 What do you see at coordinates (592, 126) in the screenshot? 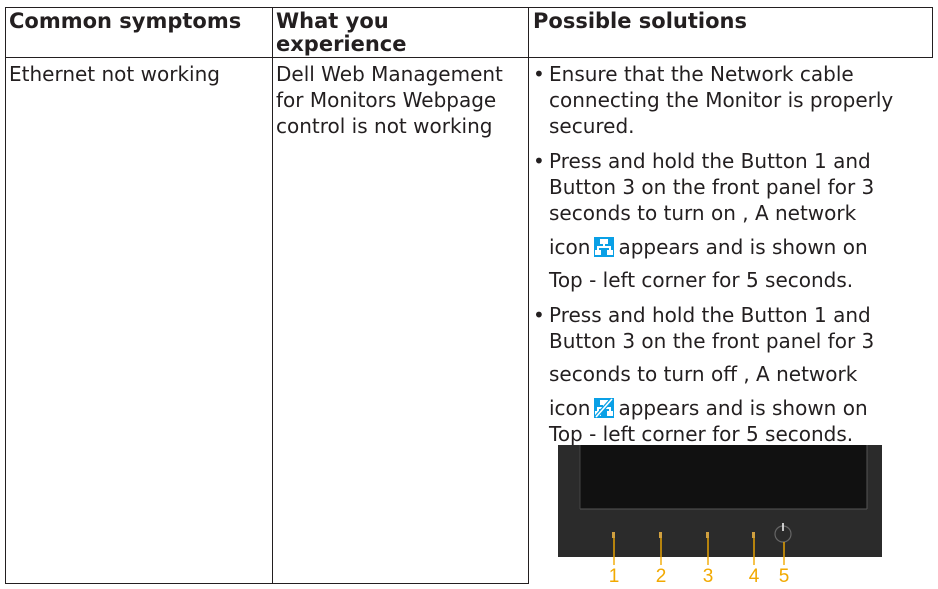
I see `solution-1-line-3: secured.` at bounding box center [592, 126].